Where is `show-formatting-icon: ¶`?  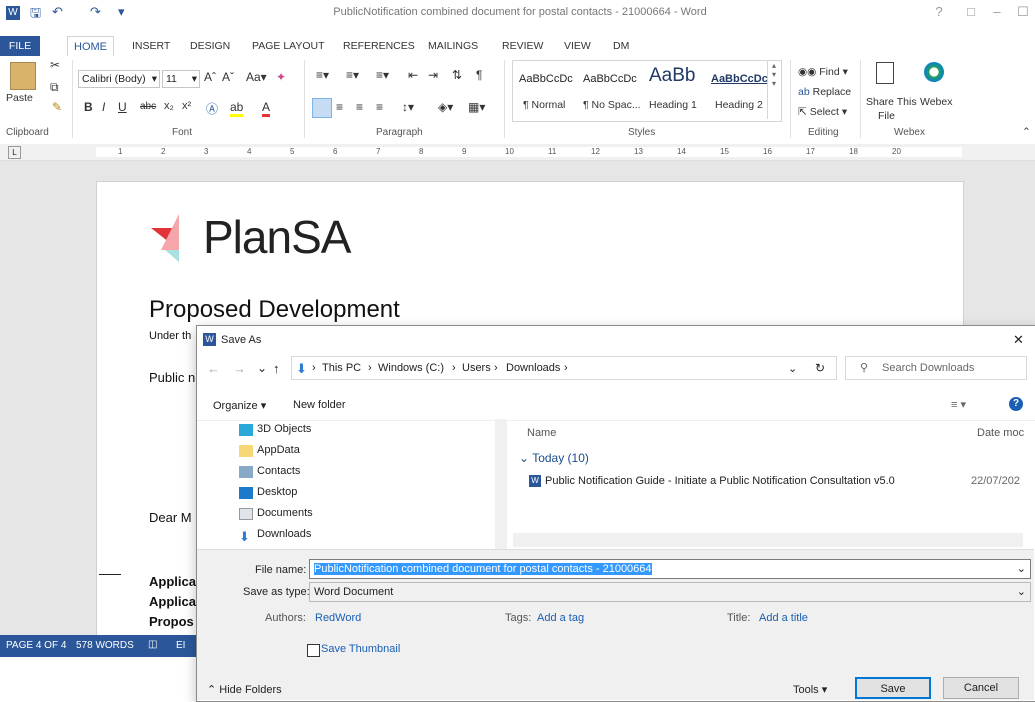 show-formatting-icon: ¶ is located at coordinates (479, 75).